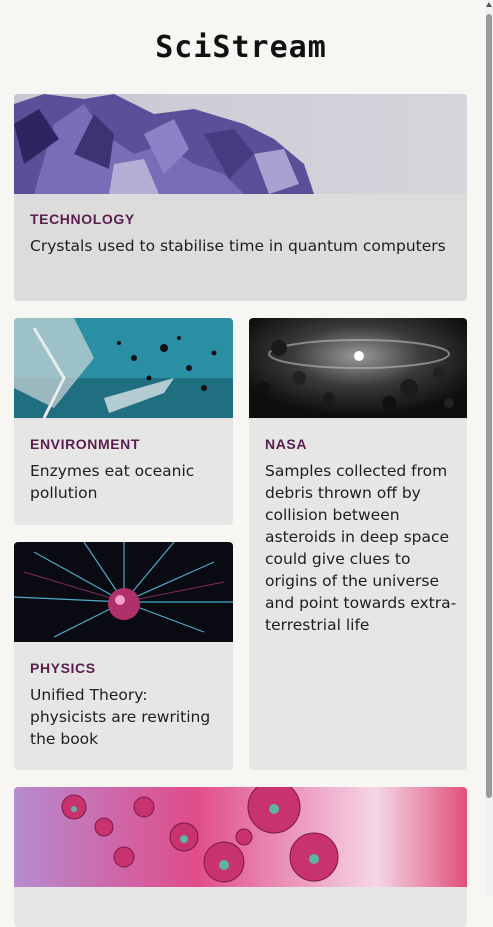 This screenshot has height=927, width=493. I want to click on category-label: TECHNOLOGY, so click(82, 219).